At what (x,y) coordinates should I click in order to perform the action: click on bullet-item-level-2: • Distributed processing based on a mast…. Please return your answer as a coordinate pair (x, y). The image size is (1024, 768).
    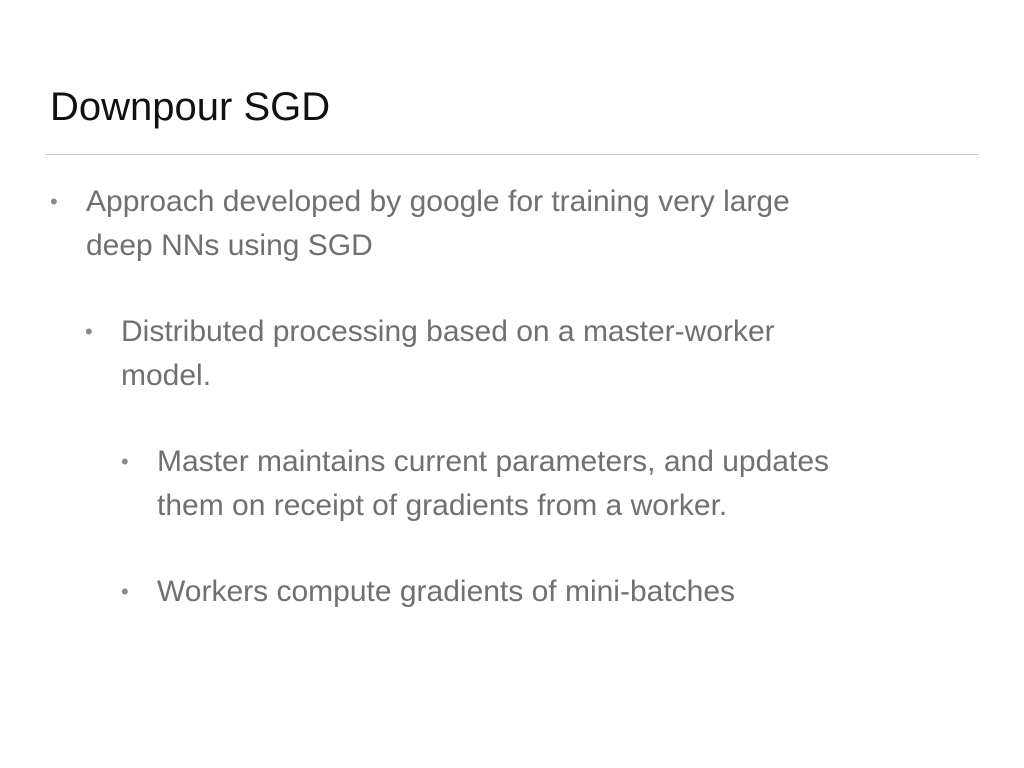
    Looking at the image, I should click on (503, 354).